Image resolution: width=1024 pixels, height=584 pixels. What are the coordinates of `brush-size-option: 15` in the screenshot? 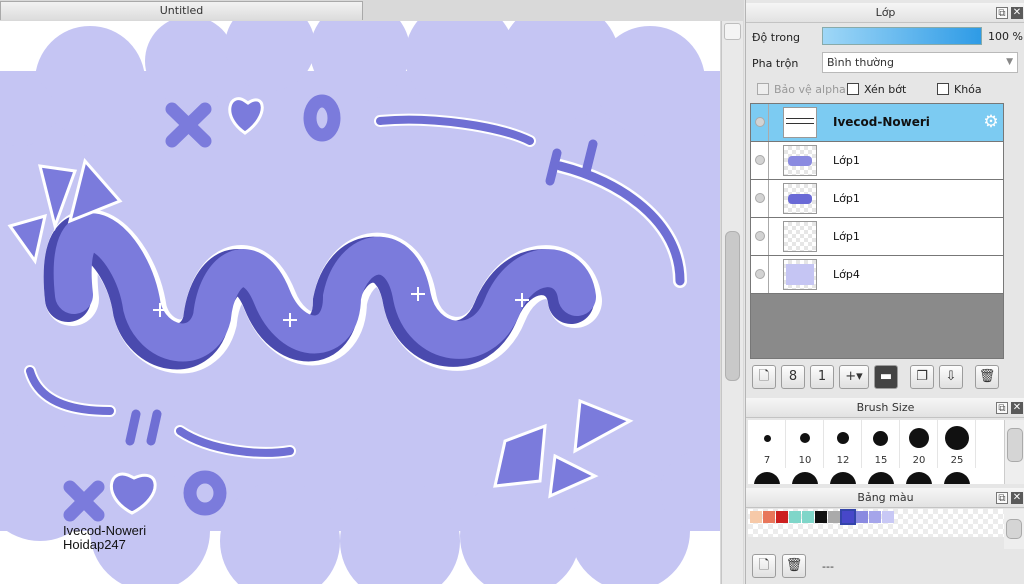 It's located at (881, 444).